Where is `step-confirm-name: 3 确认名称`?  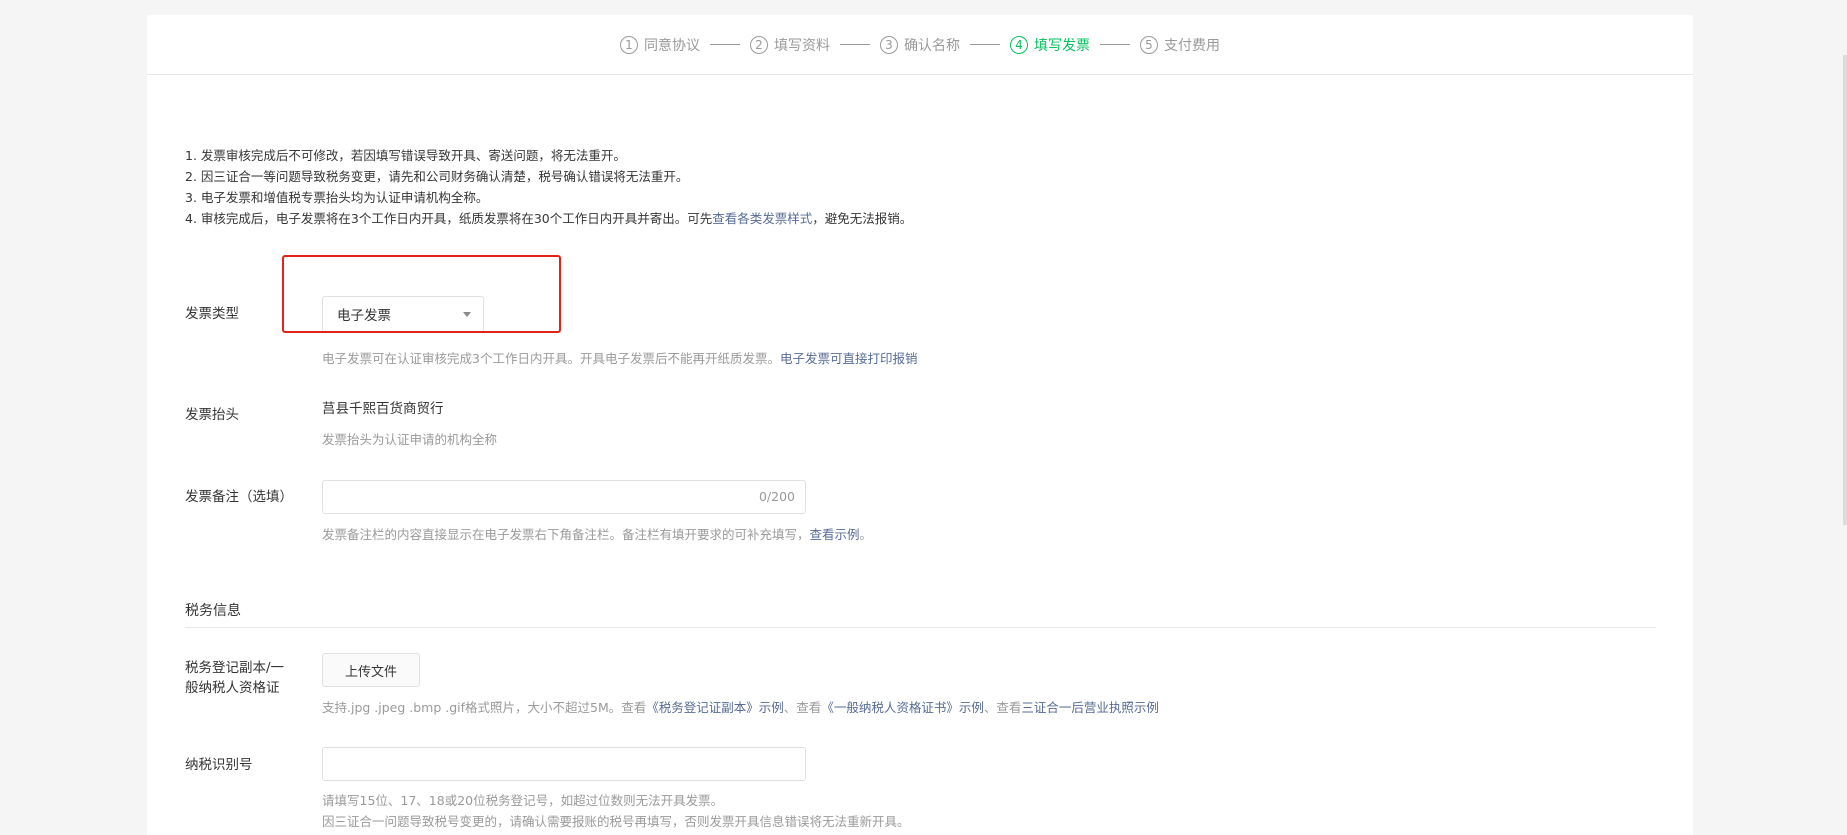 step-confirm-name: 3 确认名称 is located at coordinates (920, 45).